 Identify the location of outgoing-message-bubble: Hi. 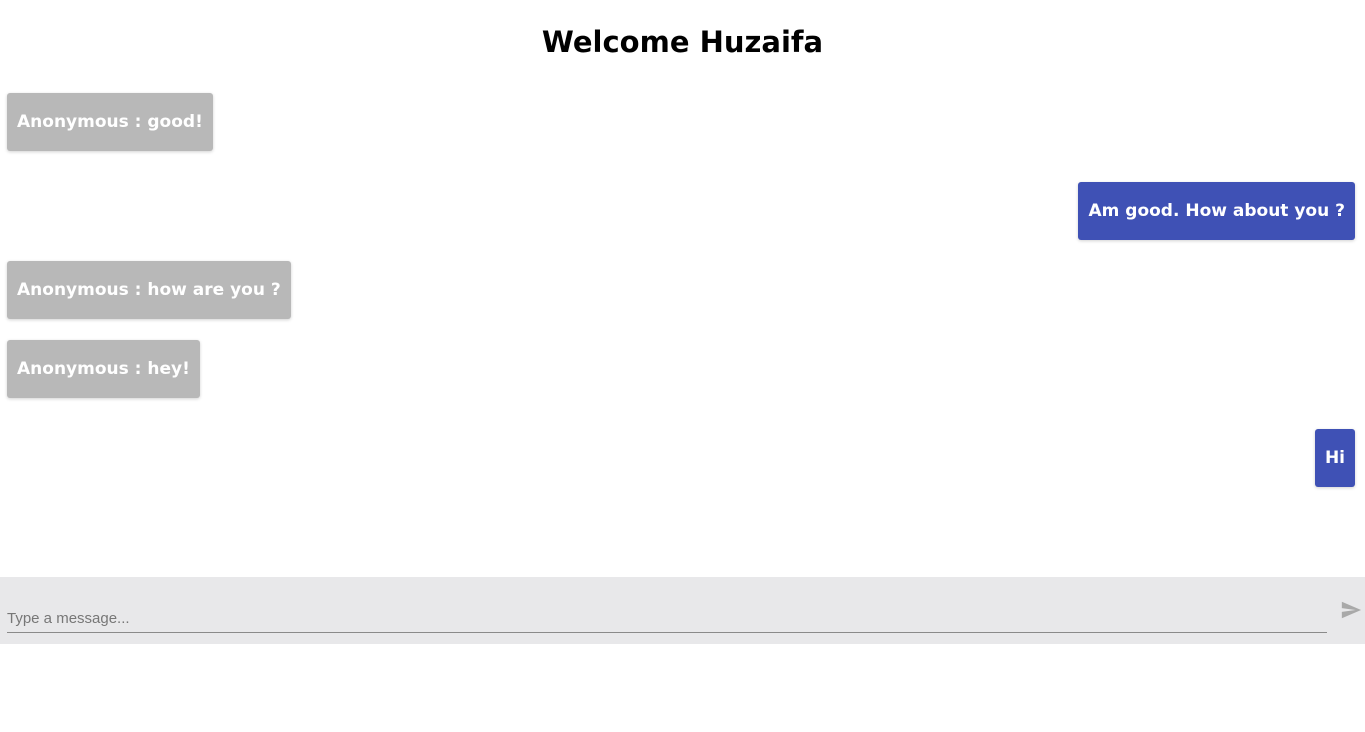
(1334, 458).